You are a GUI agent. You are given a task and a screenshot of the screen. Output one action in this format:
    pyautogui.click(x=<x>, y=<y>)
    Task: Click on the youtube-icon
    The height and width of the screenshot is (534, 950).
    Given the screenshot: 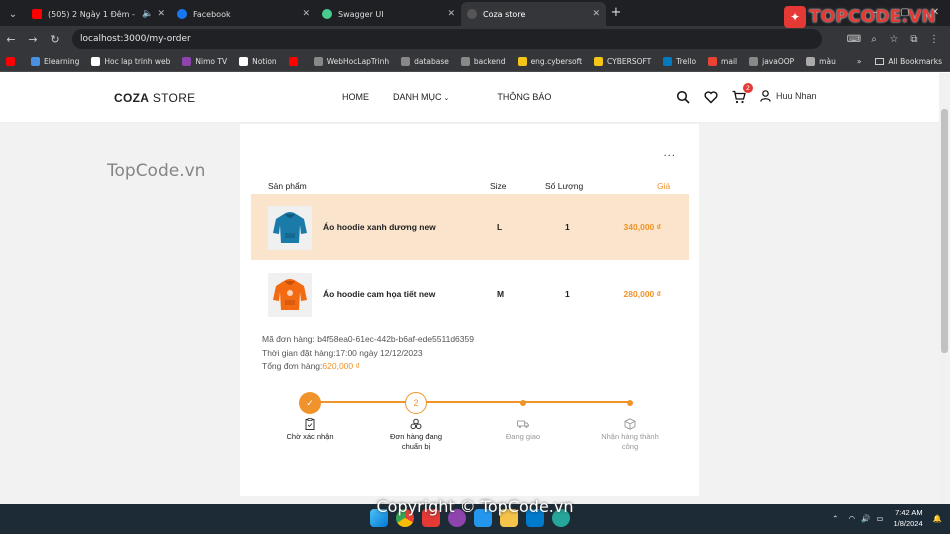 What is the action you would take?
    pyautogui.click(x=37, y=14)
    